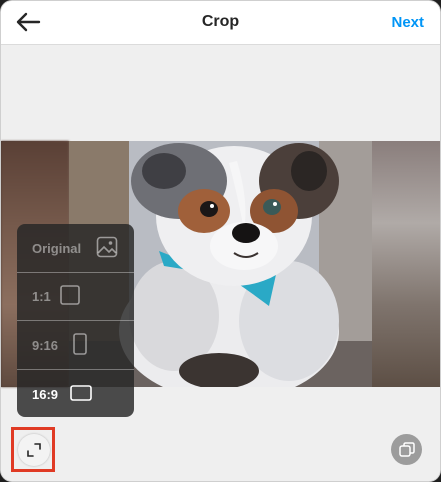 The width and height of the screenshot is (441, 482). I want to click on background-blur-right, so click(406, 264).